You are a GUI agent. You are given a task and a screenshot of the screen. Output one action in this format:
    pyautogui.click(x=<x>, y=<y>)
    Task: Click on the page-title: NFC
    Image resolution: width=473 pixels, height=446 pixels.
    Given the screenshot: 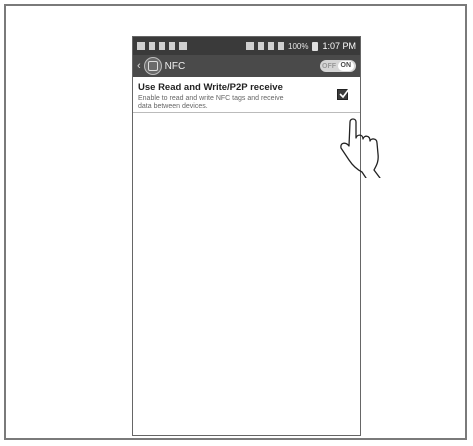 What is the action you would take?
    pyautogui.click(x=175, y=66)
    